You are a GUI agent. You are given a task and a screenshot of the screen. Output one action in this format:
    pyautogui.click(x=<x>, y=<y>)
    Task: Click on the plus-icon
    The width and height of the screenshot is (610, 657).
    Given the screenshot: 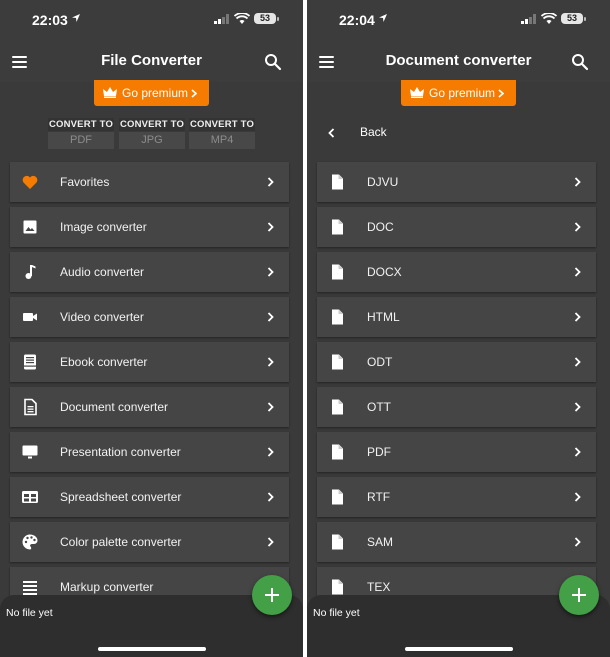 What is the action you would take?
    pyautogui.click(x=579, y=595)
    